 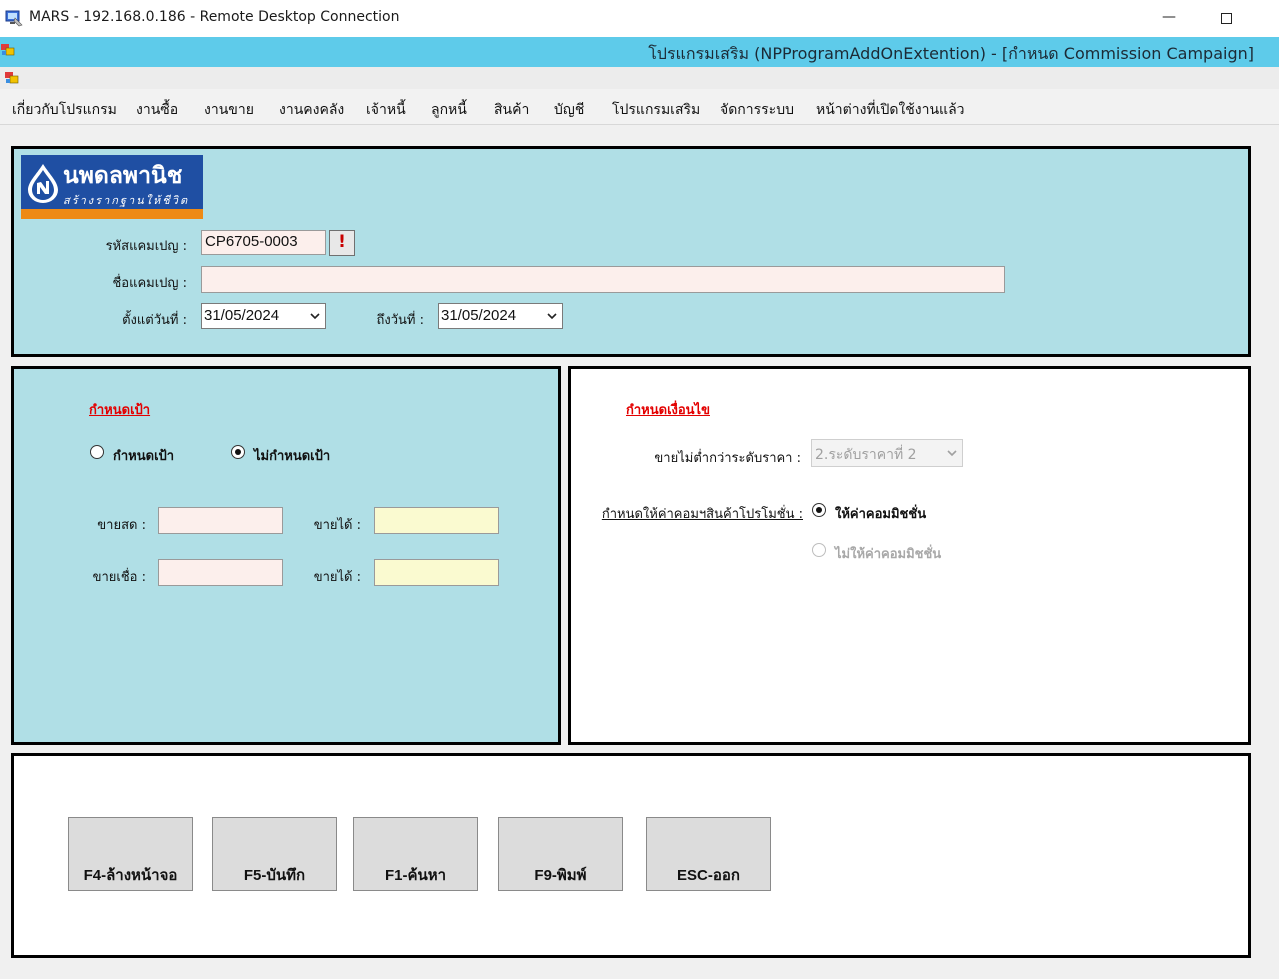 What do you see at coordinates (436, 520) in the screenshot?
I see `cash-earn-field` at bounding box center [436, 520].